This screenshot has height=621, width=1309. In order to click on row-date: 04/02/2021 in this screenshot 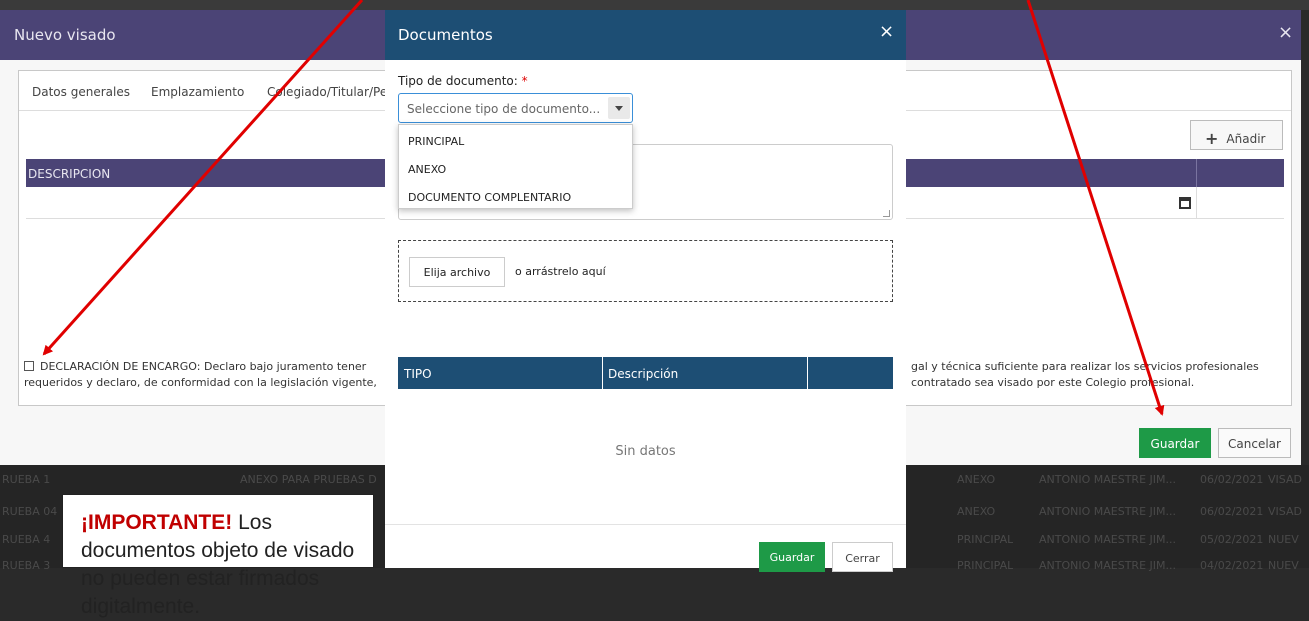, I will do `click(1232, 565)`.